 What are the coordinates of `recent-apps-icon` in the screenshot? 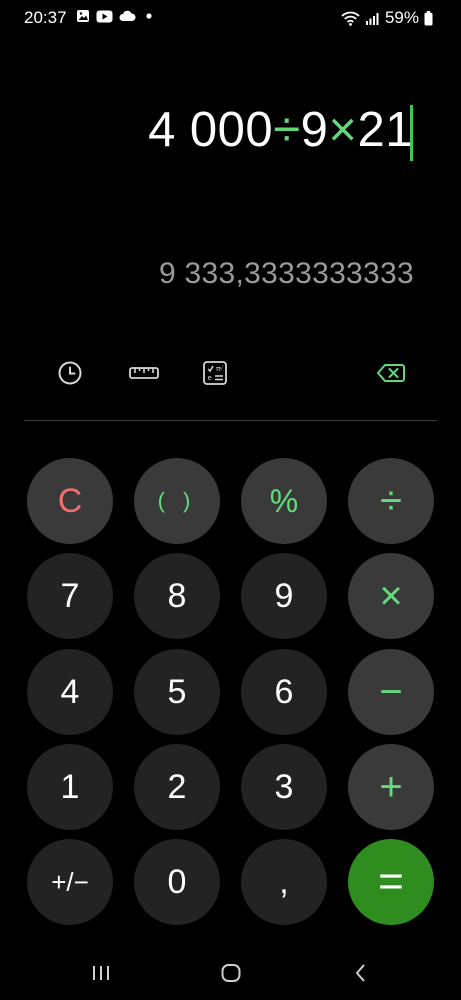 It's located at (101, 973).